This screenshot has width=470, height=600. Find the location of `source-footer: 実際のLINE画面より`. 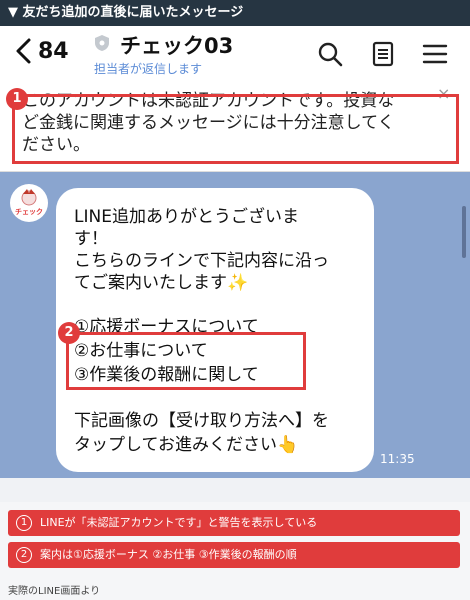

source-footer: 実際のLINE画面より is located at coordinates (54, 591).